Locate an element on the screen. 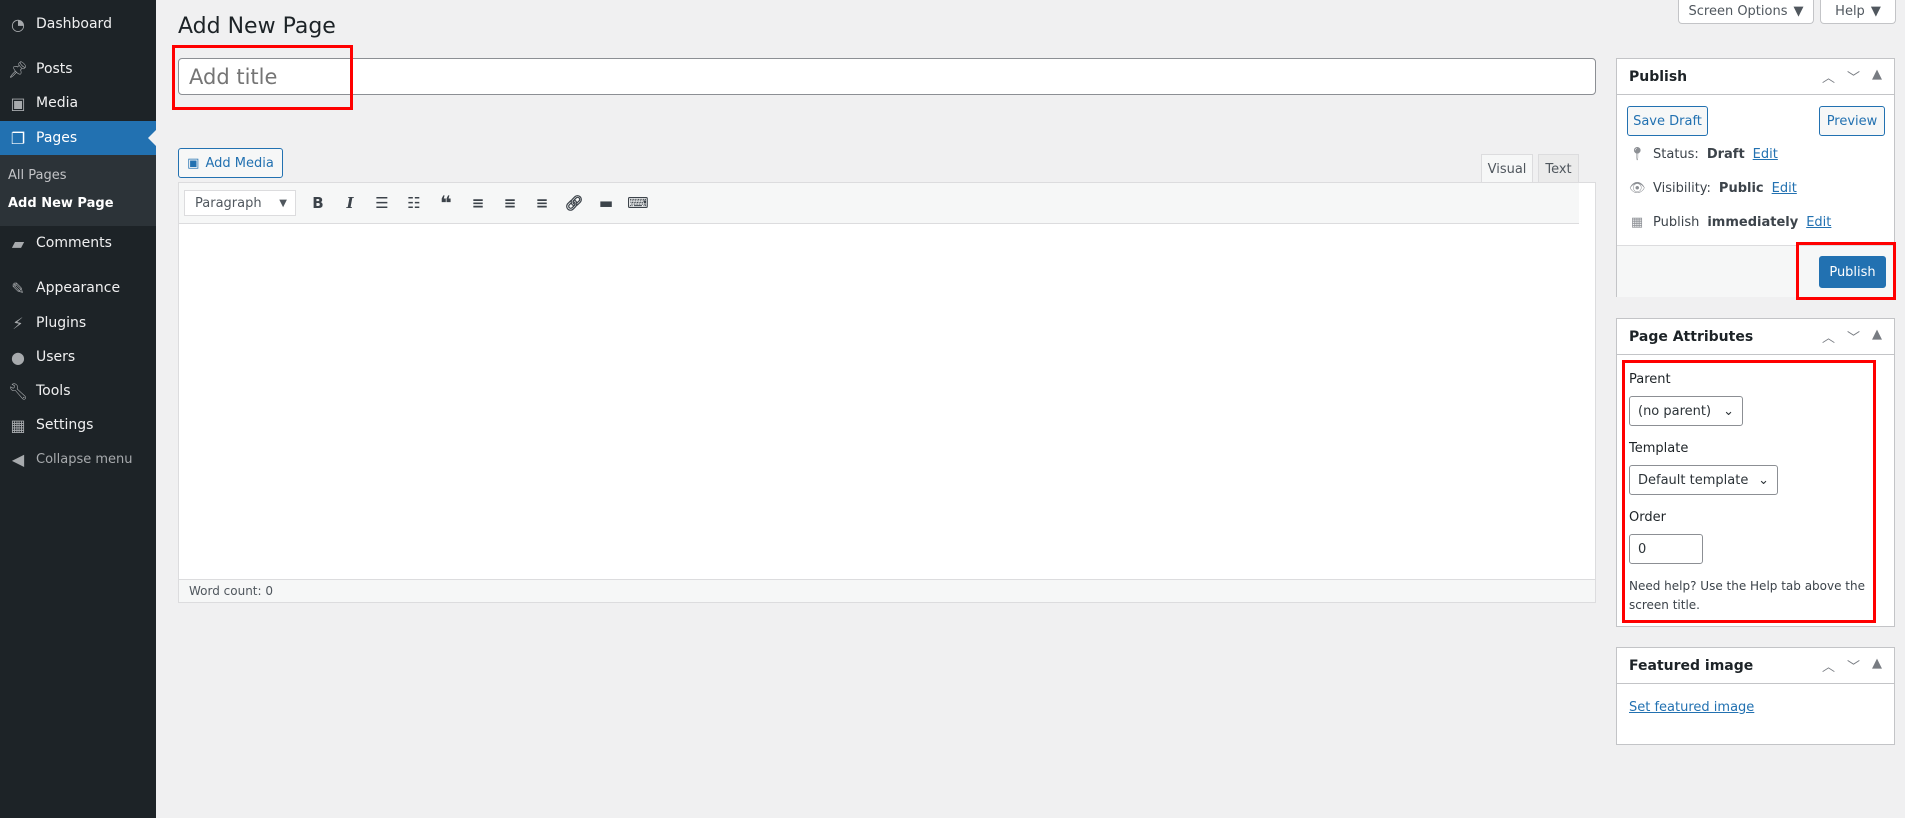 This screenshot has width=1905, height=818. page-title: Add New Page is located at coordinates (257, 26).